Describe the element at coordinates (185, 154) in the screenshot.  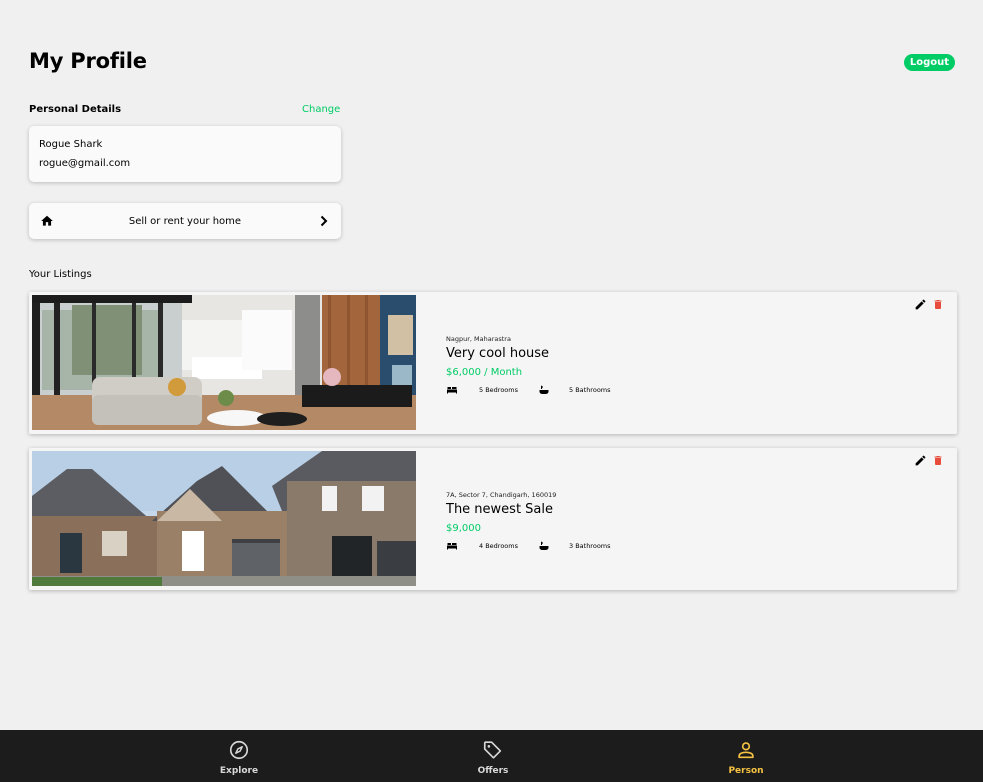
I see `personal-details-card: Rogue Shark rogue@gmail.com` at that location.